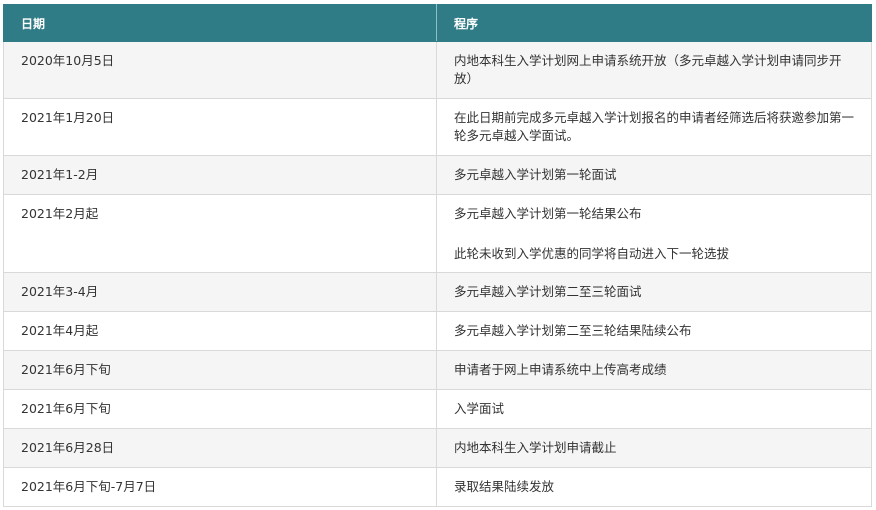  What do you see at coordinates (654, 448) in the screenshot?
I see `process-cell: 内地本科生入学计划申请截止` at bounding box center [654, 448].